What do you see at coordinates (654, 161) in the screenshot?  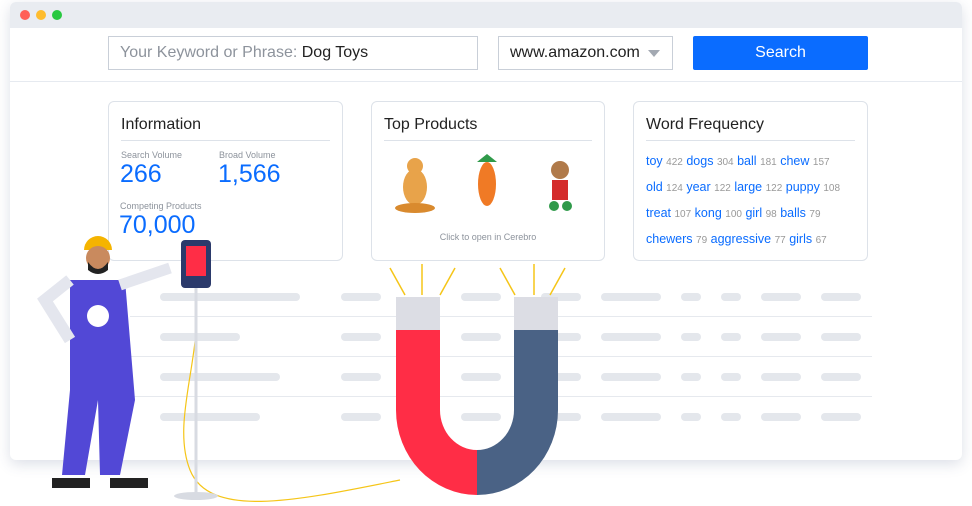 I see `word-link: toy` at bounding box center [654, 161].